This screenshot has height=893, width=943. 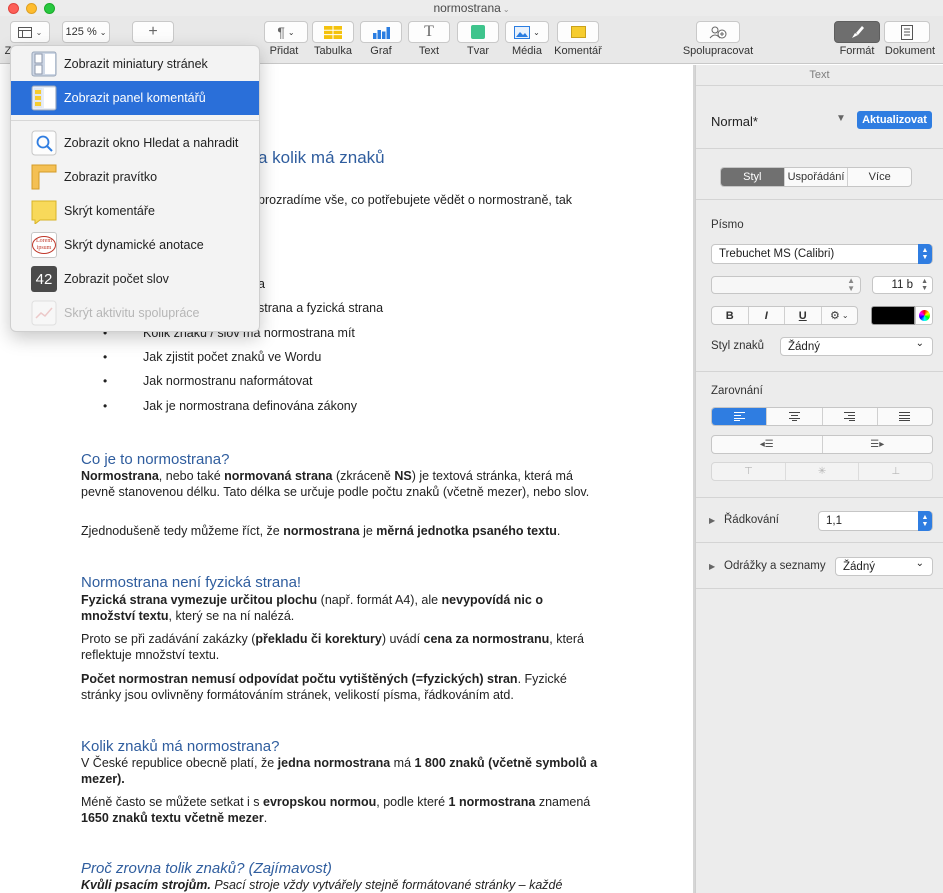 I want to click on menu-item-hide-comments: Skrýt komentáře, so click(x=135, y=211).